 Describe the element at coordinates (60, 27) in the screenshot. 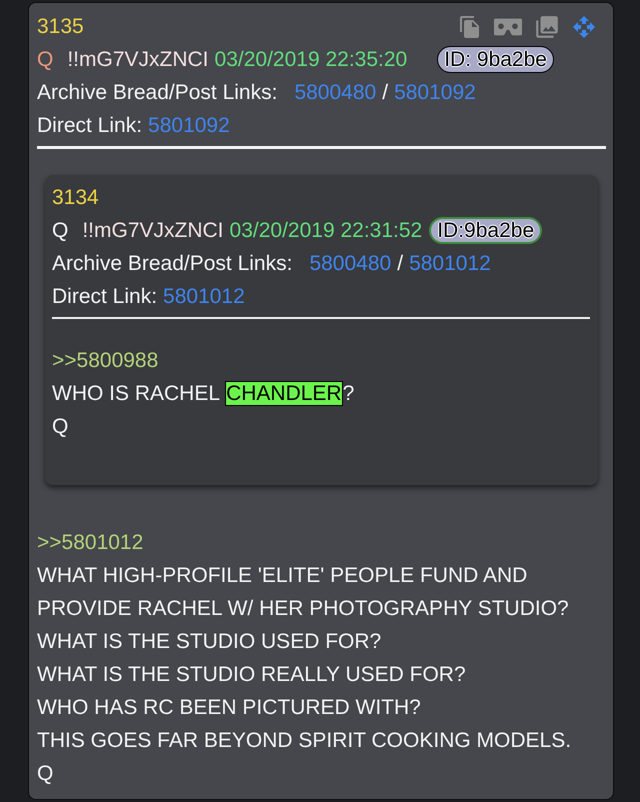

I see `post-number: 3135` at that location.